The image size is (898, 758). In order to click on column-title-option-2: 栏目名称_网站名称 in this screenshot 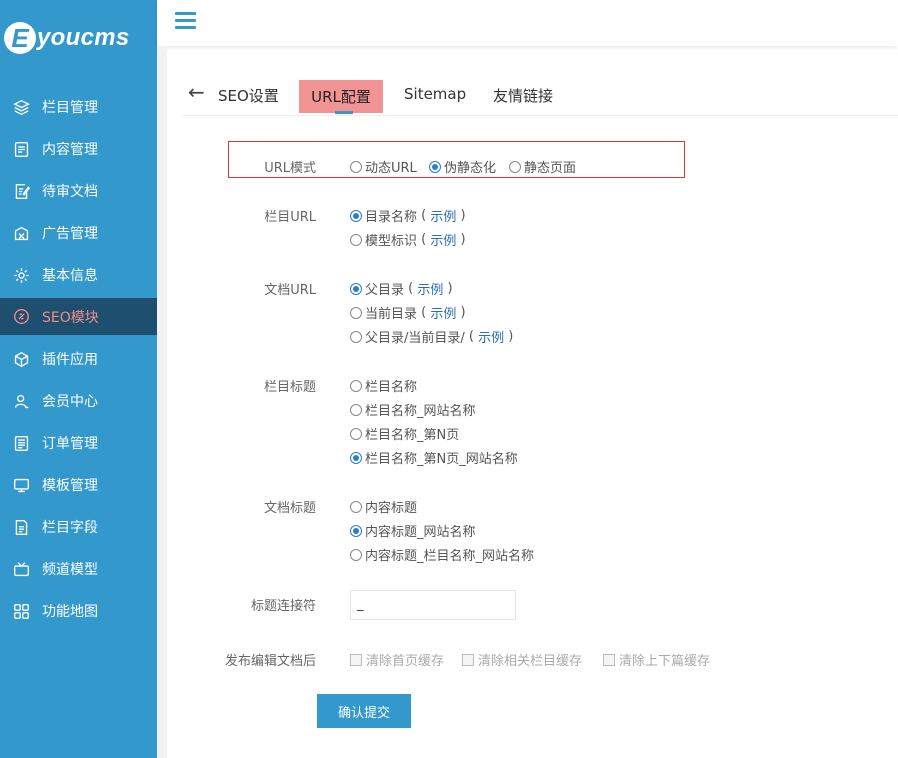, I will do `click(413, 409)`.